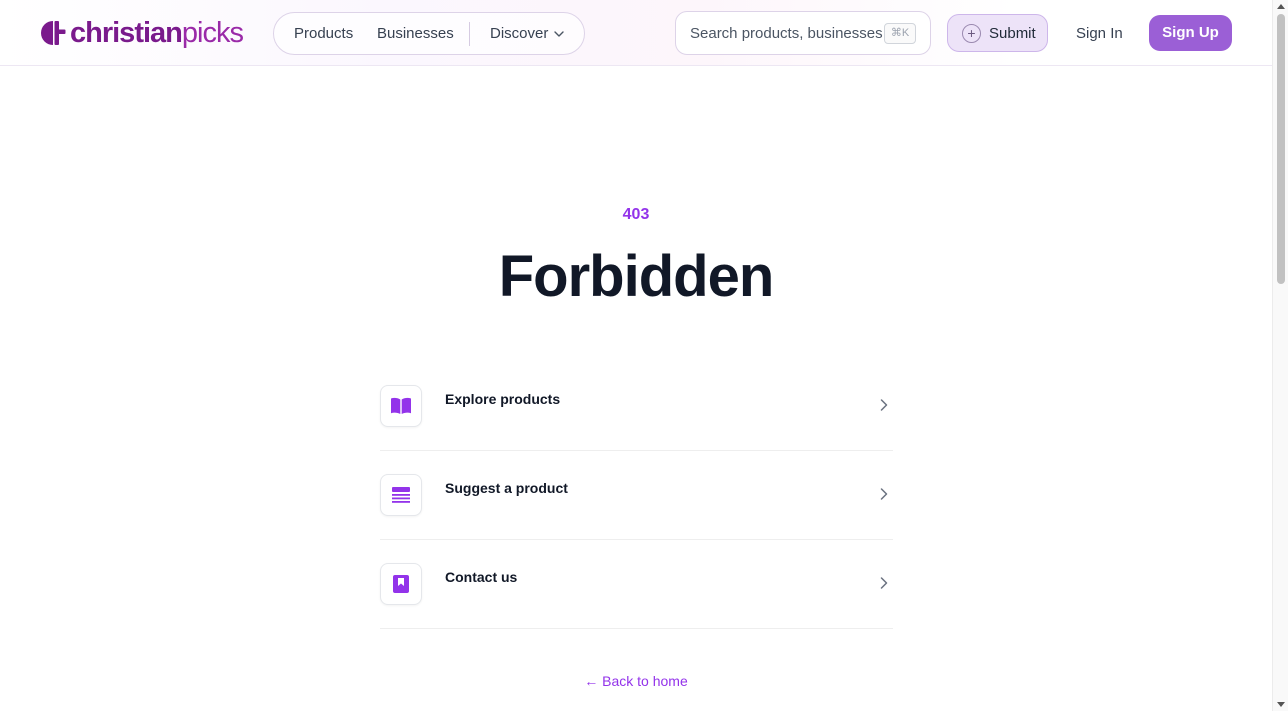  I want to click on sign-up-button: Sign Up, so click(1190, 33).